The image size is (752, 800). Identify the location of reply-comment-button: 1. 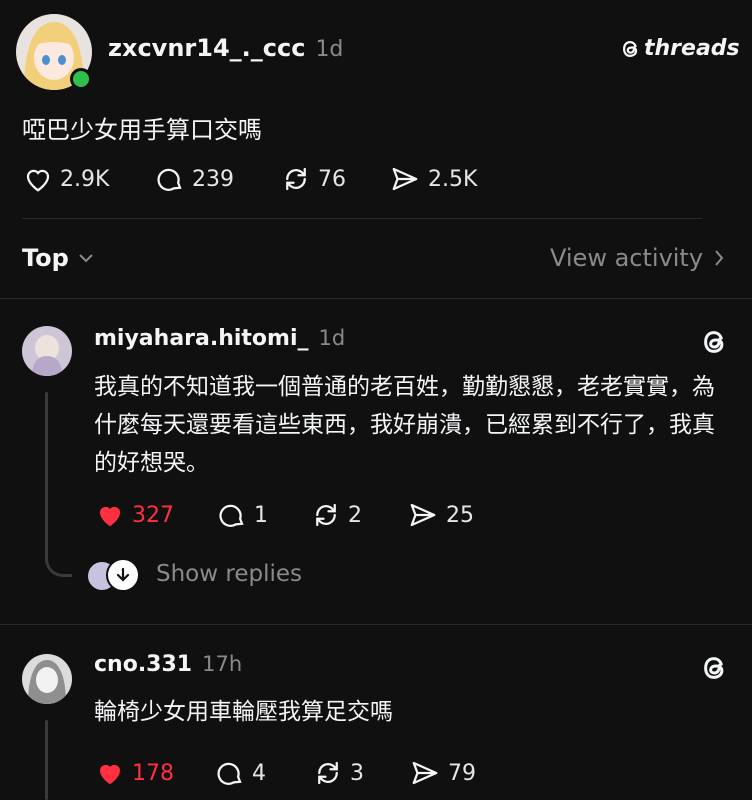
(242, 515).